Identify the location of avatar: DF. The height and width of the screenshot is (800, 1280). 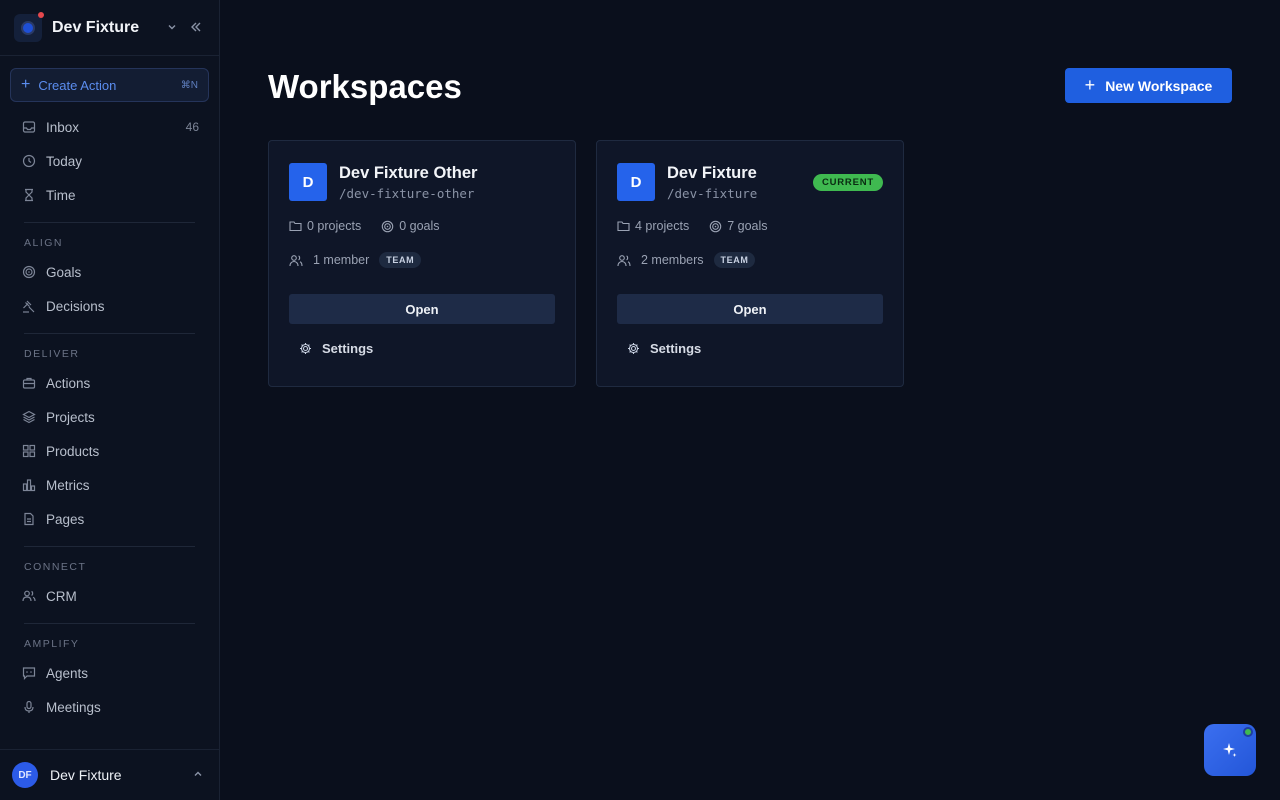
(25, 775).